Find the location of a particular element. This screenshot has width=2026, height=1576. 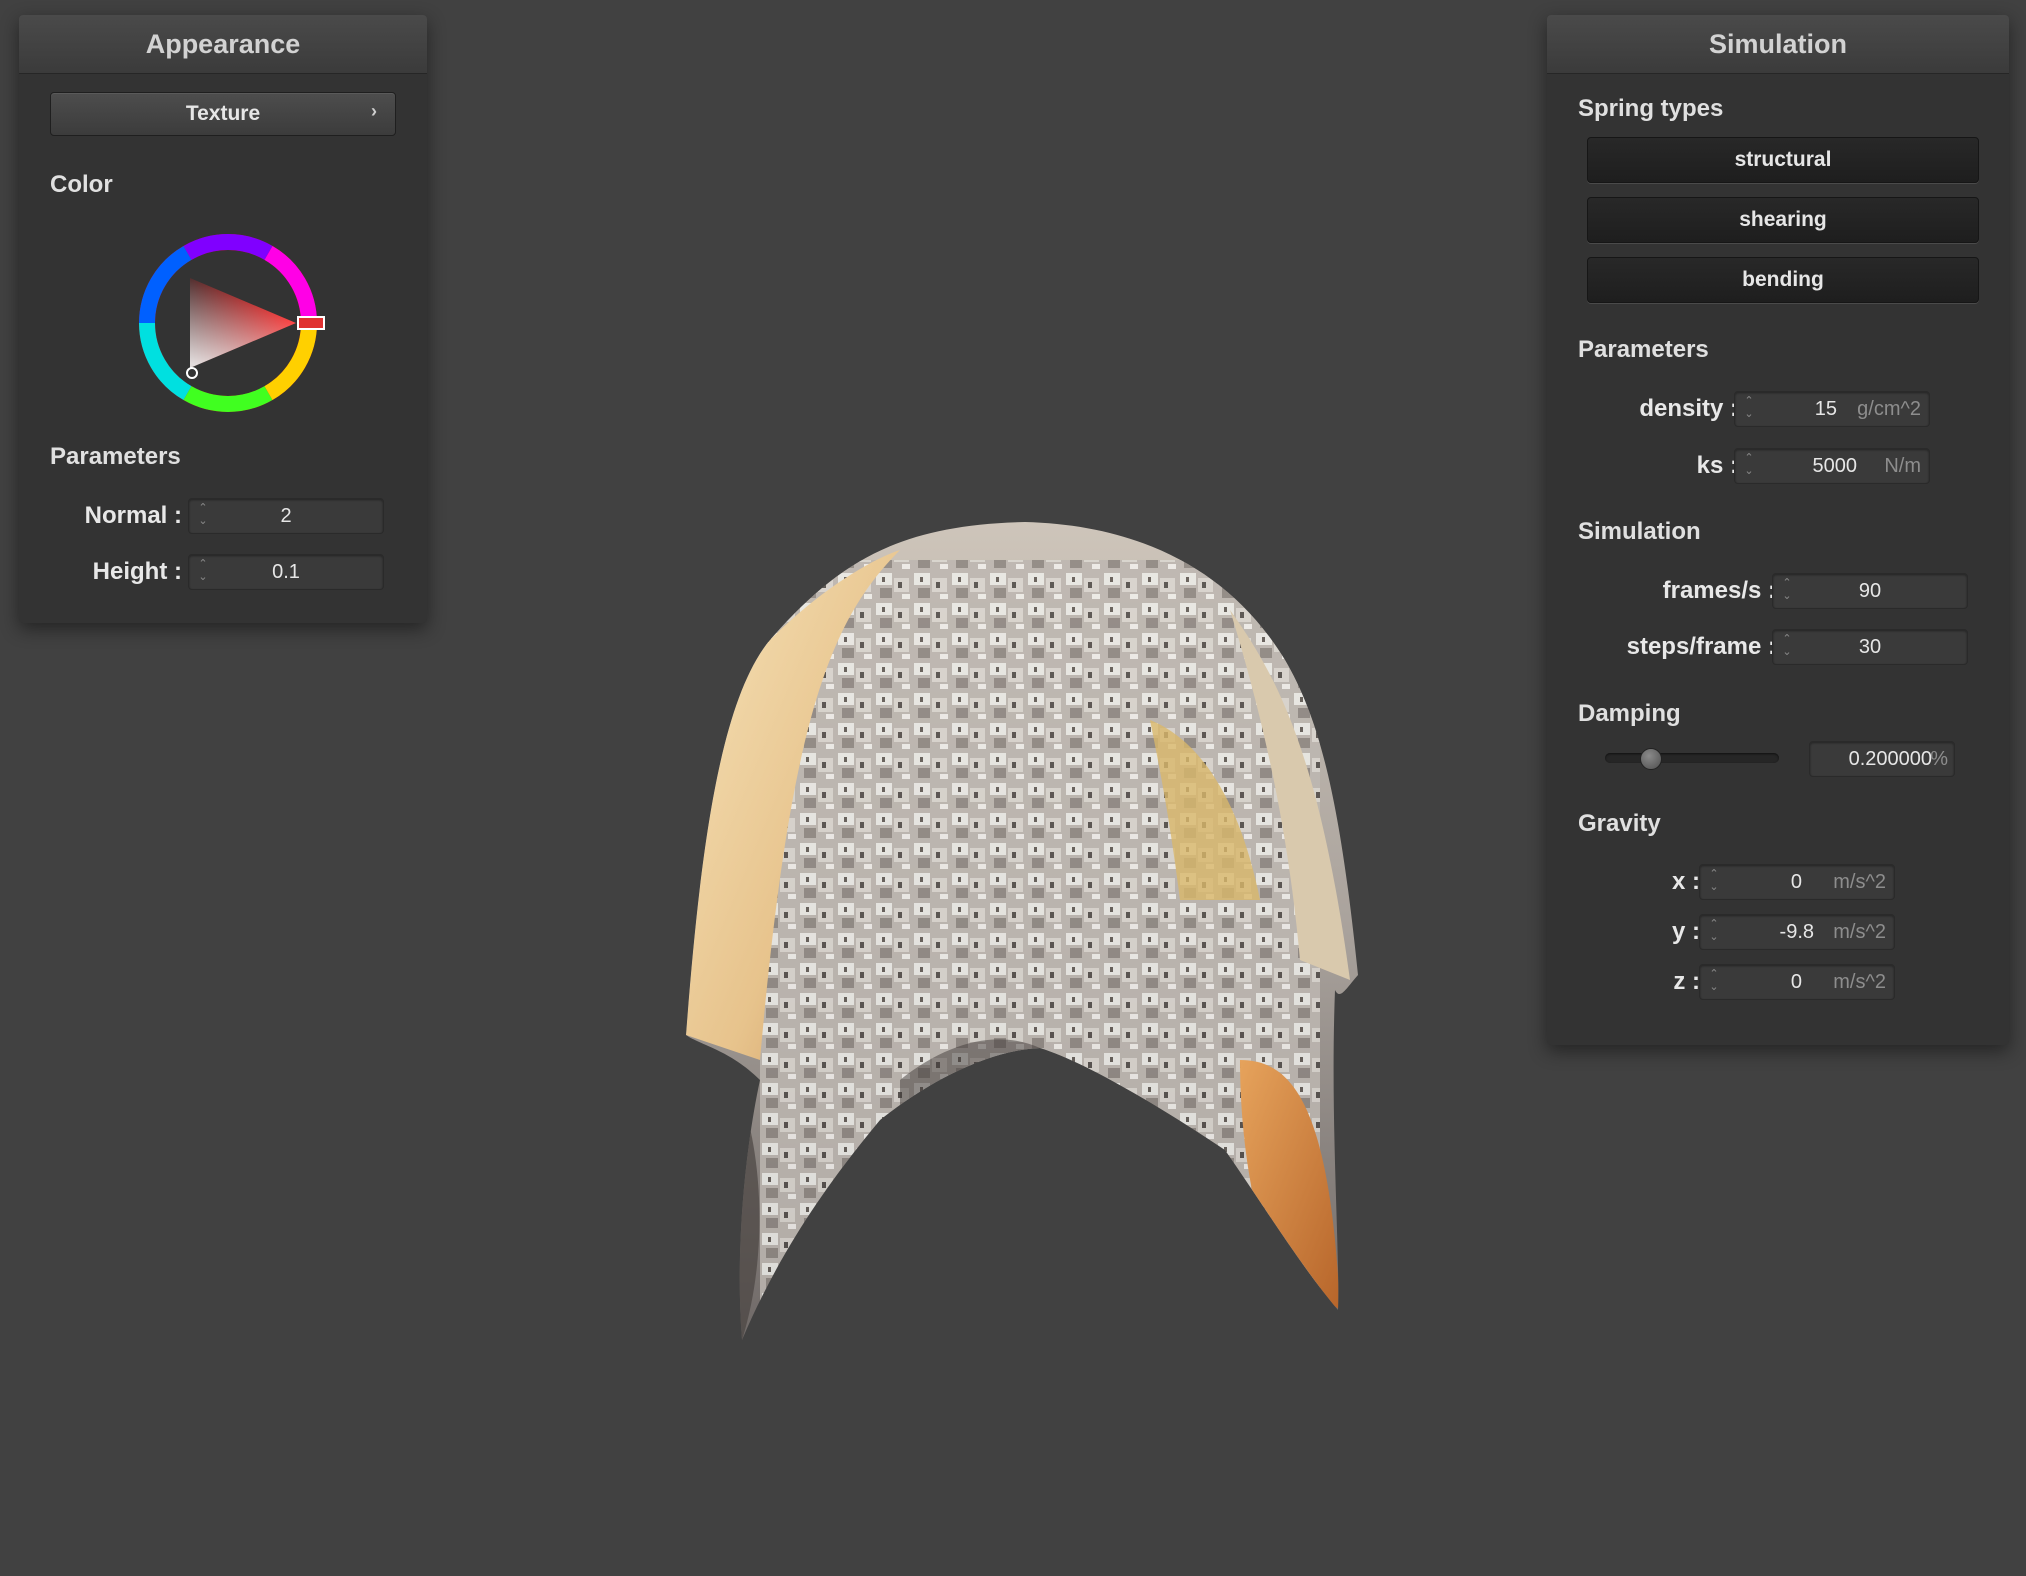

steps-stepper: ⌃ ⌄ 30 is located at coordinates (1870, 647).